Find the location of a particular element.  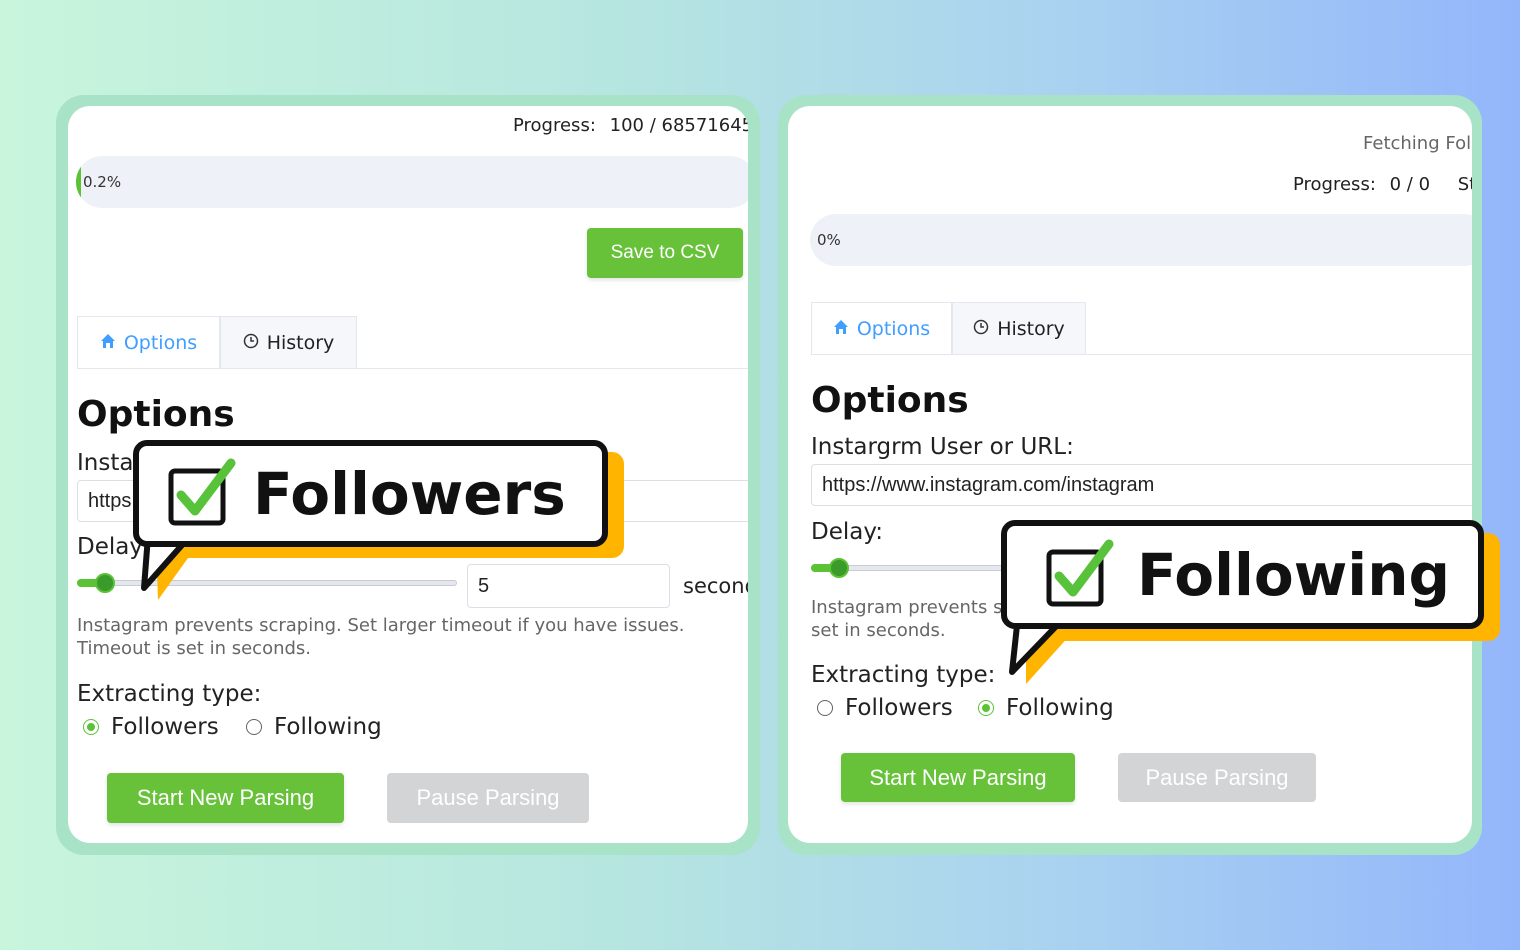

user-url-input: https://www.instagram.com/instagram is located at coordinates (1141, 485).